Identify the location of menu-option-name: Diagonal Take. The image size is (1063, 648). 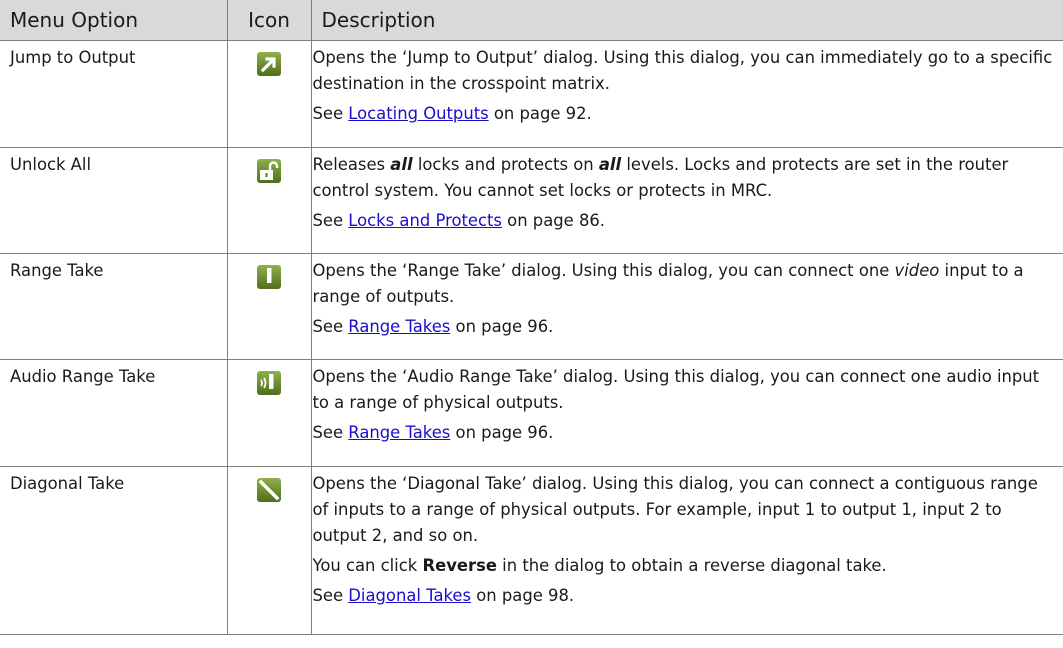
(114, 550).